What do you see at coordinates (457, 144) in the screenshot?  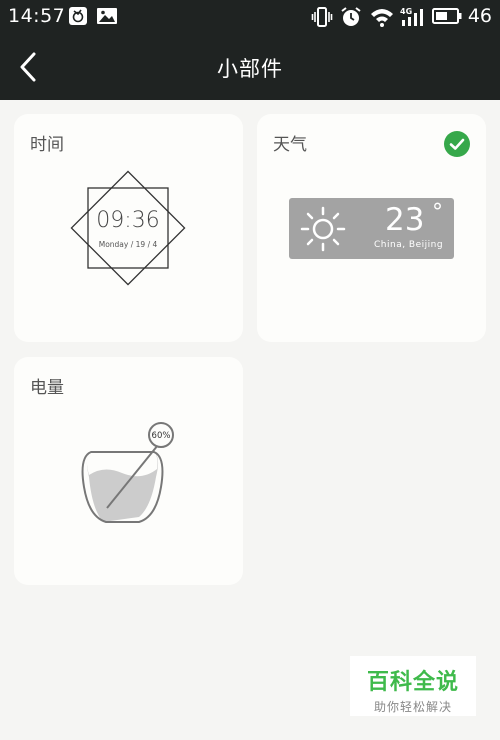 I see `selected-check-icon` at bounding box center [457, 144].